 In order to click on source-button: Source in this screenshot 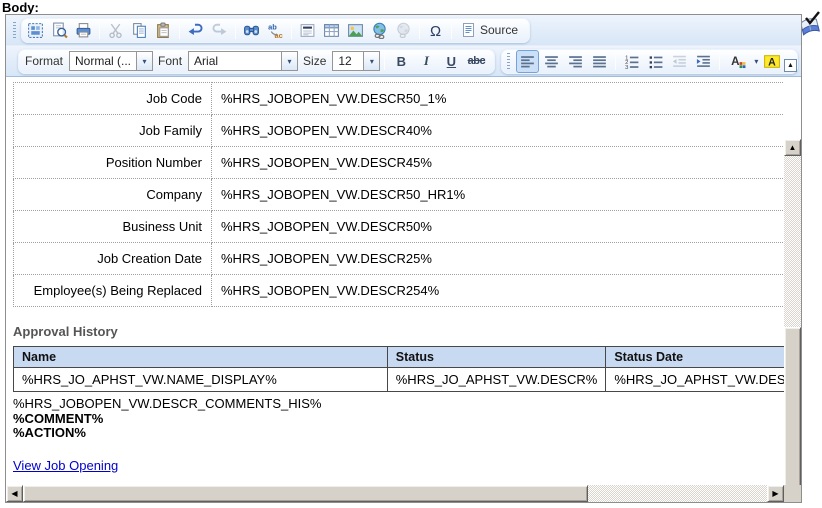, I will do `click(489, 30)`.